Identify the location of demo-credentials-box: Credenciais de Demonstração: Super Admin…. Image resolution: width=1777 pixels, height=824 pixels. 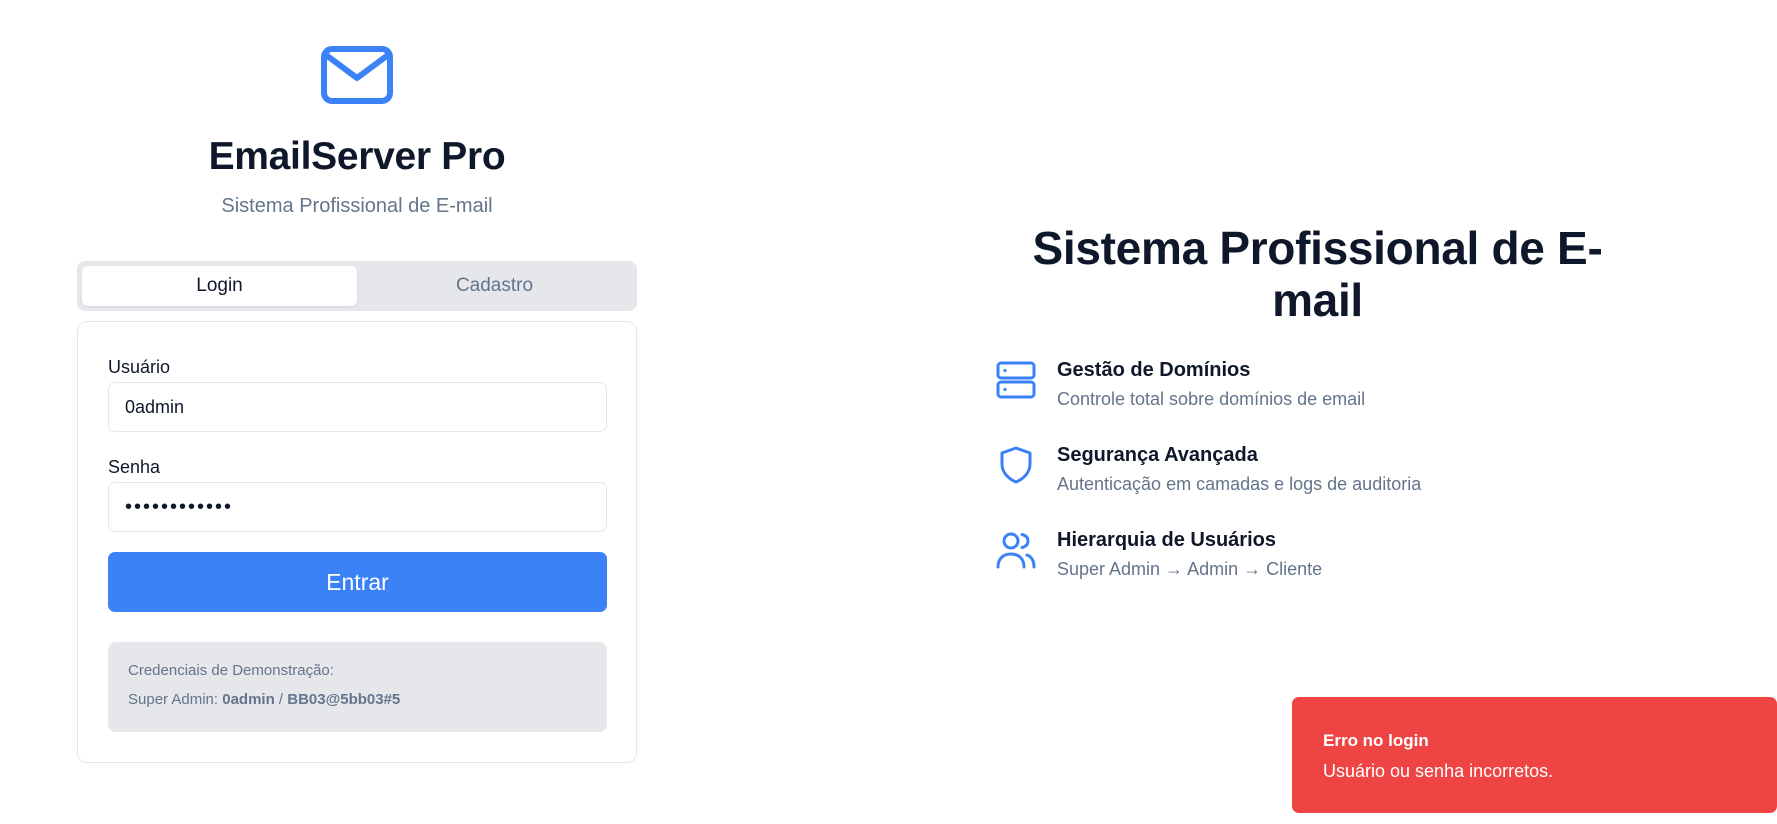
(357, 687).